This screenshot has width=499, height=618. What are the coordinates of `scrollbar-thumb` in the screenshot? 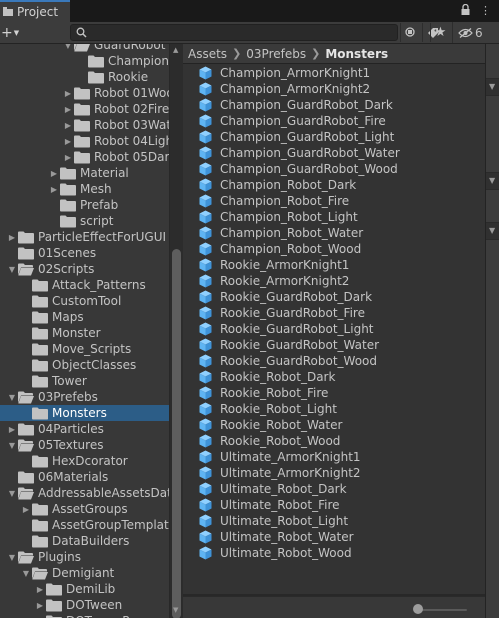 It's located at (176, 433).